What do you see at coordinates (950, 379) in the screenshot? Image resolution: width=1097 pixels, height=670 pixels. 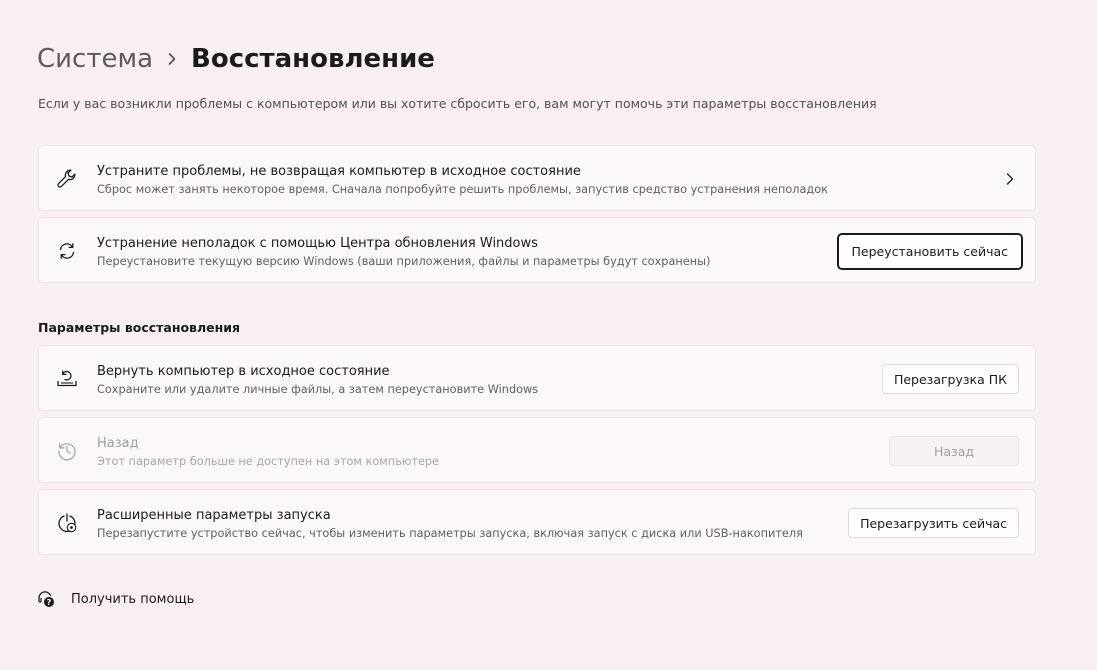 I see `reset-pc-button: Перезагрузка ПК` at bounding box center [950, 379].